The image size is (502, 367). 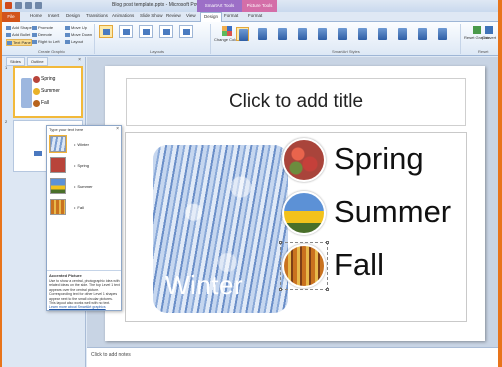 What do you see at coordinates (65, 275) in the screenshot?
I see `layout-name: Accented Picture` at bounding box center [65, 275].